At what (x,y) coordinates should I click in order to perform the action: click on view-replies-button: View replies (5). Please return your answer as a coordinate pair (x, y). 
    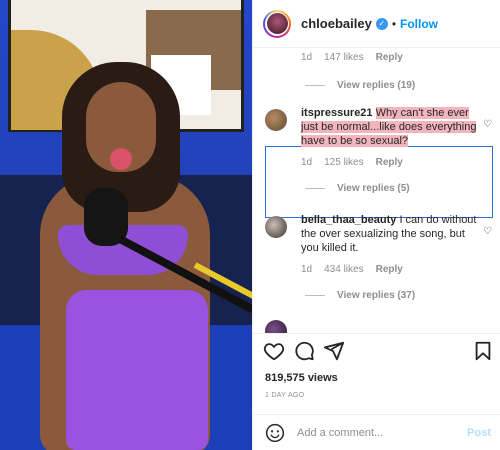
    Looking at the image, I should click on (357, 188).